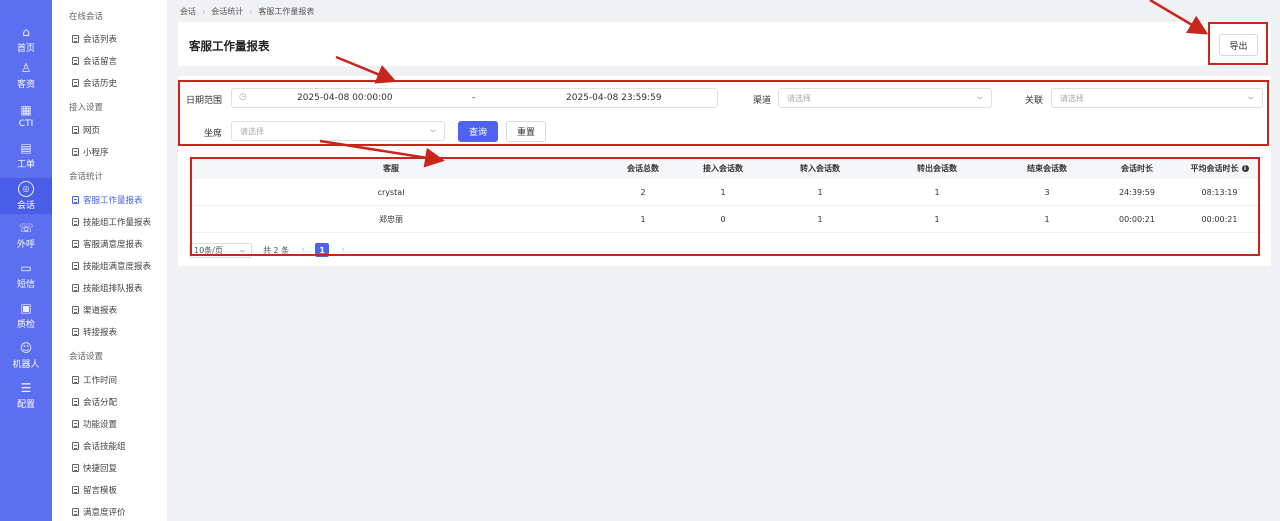  I want to click on ticket-icon: ▤, so click(26, 148).